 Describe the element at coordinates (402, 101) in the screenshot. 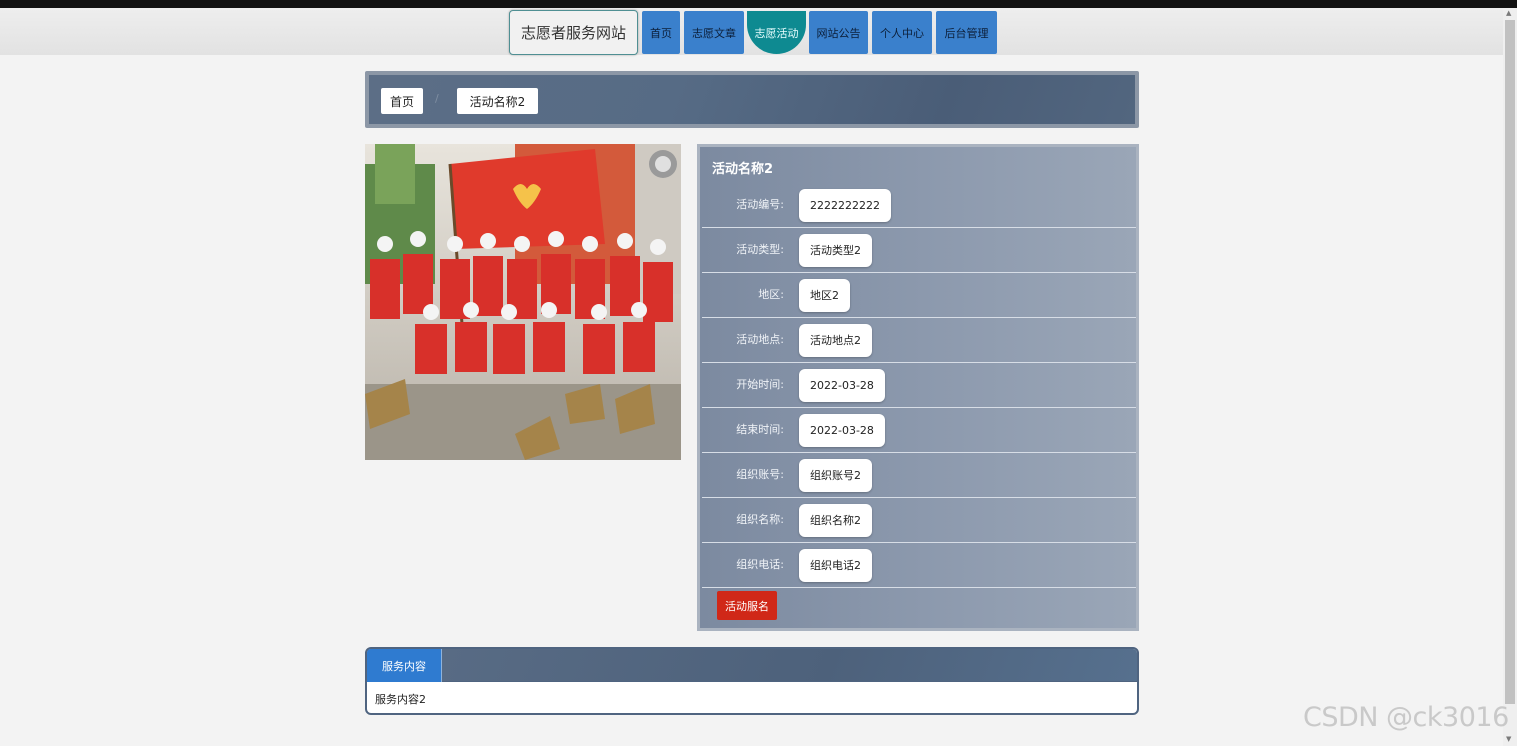

I see `breadcrumb-home: 首页` at that location.